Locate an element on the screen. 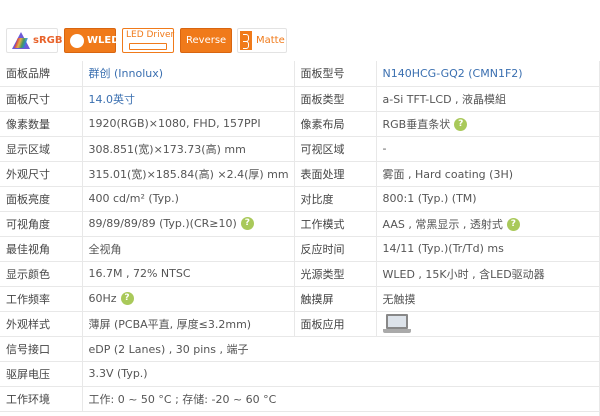 The width and height of the screenshot is (600, 416). matte-badge: Matte is located at coordinates (262, 40).